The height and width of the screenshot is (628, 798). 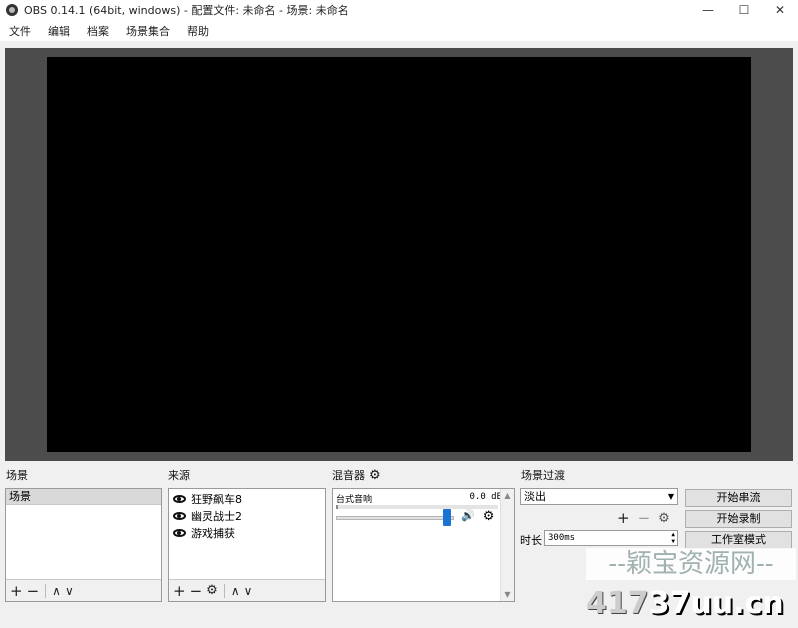 What do you see at coordinates (399, 30) in the screenshot?
I see `menu-bar: 文件 编辑 档案 场景集合 帮助` at bounding box center [399, 30].